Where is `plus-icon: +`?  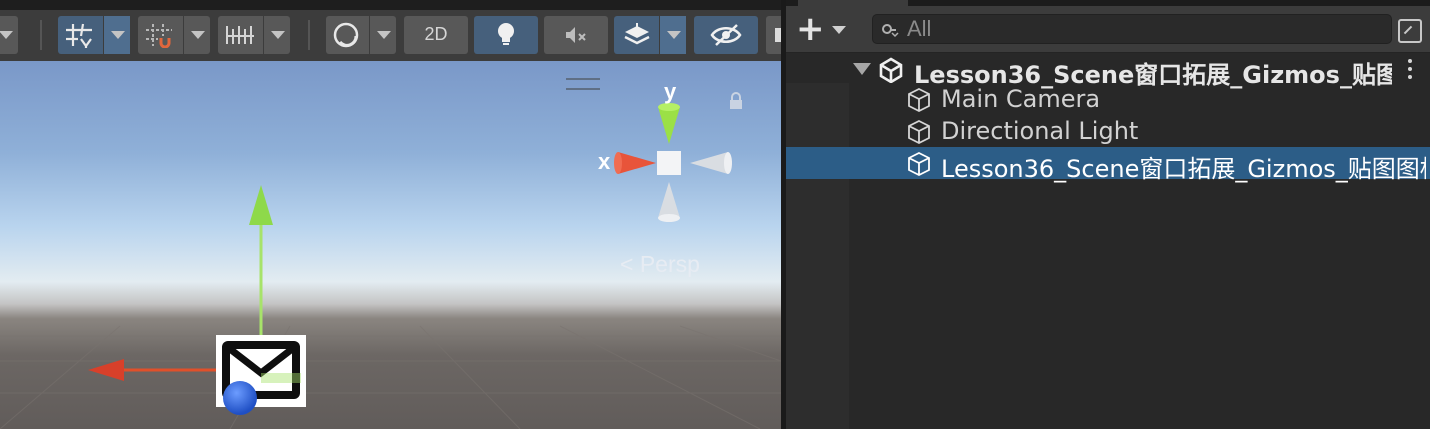
plus-icon: + is located at coordinates (810, 29).